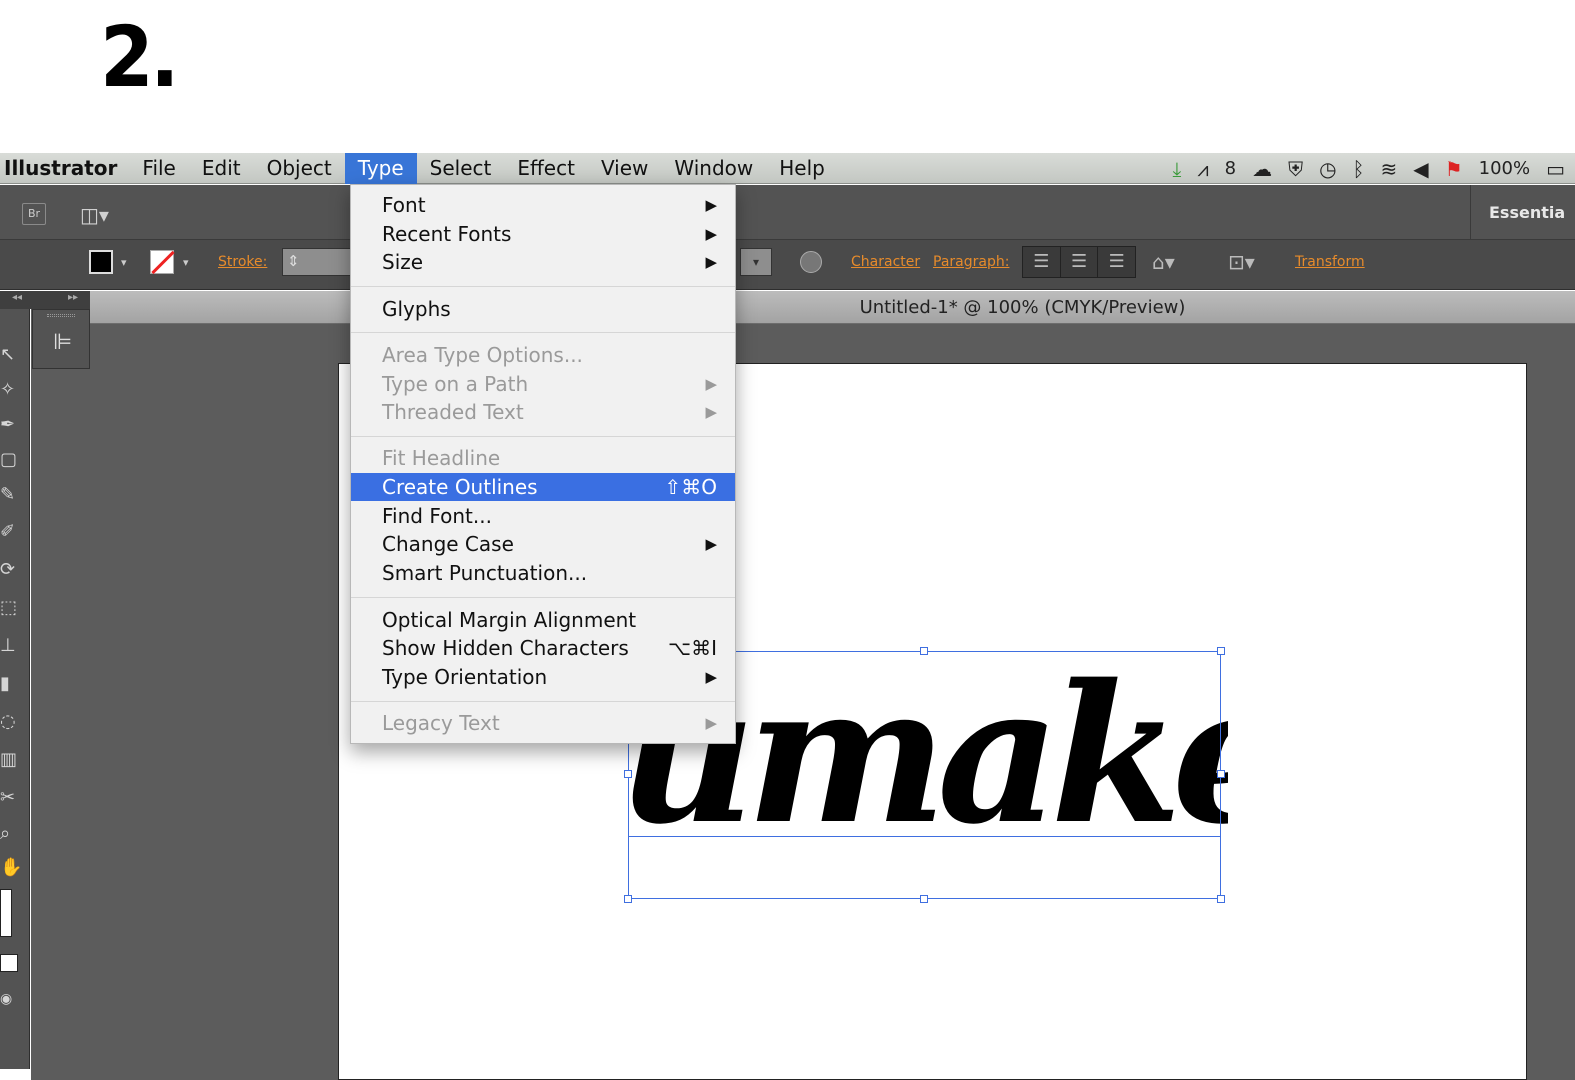 Image resolution: width=1575 pixels, height=1080 pixels. Describe the element at coordinates (64, 168) in the screenshot. I see `app-menu: Illustrator` at that location.